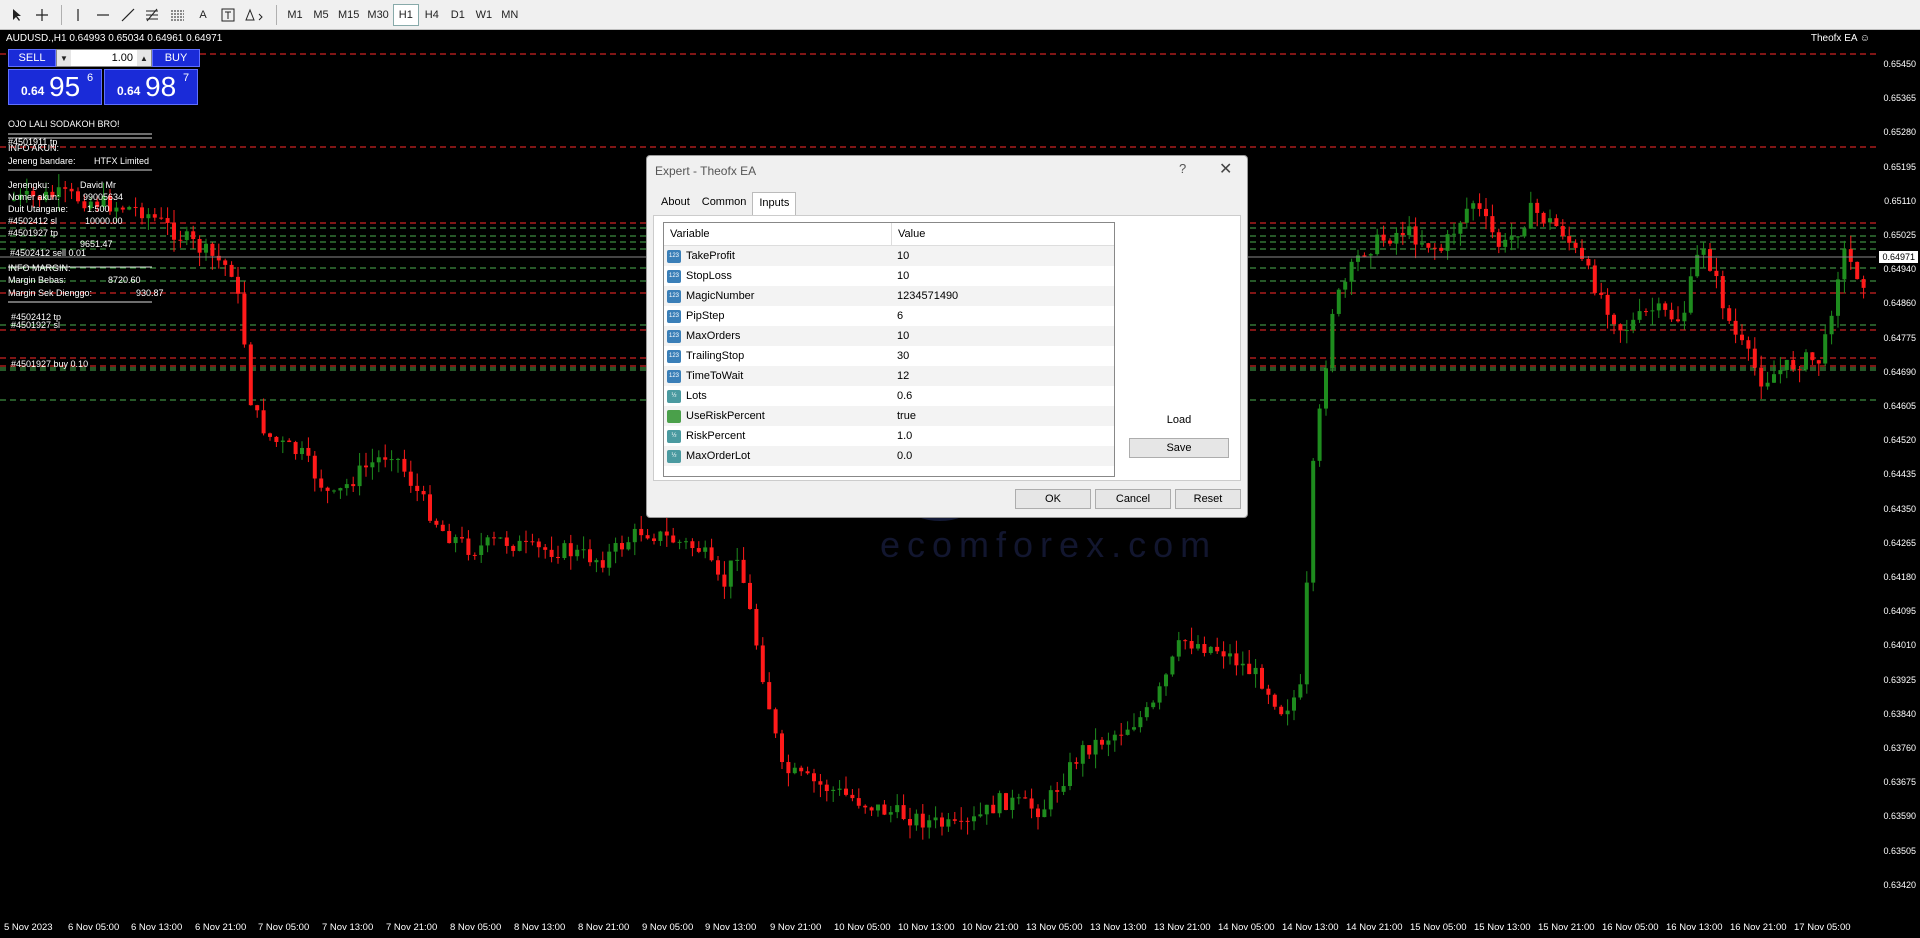 The height and width of the screenshot is (938, 1920). Describe the element at coordinates (774, 204) in the screenshot. I see `tab-inputs: Inputs` at that location.